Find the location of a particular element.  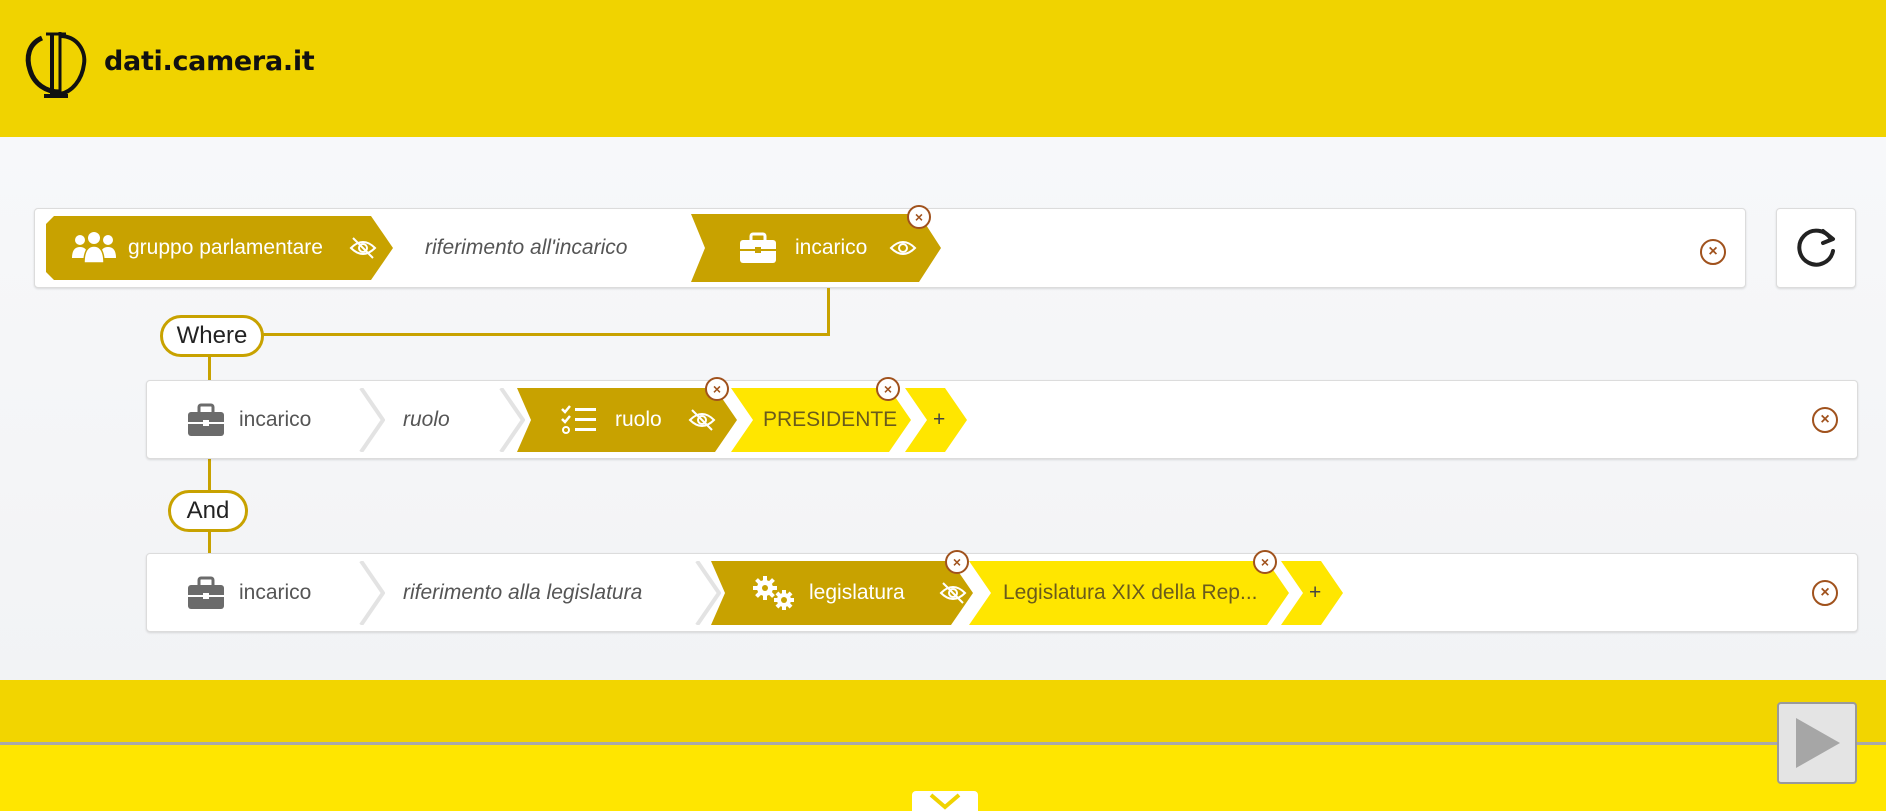

chevron-down-icon is located at coordinates (945, 801).